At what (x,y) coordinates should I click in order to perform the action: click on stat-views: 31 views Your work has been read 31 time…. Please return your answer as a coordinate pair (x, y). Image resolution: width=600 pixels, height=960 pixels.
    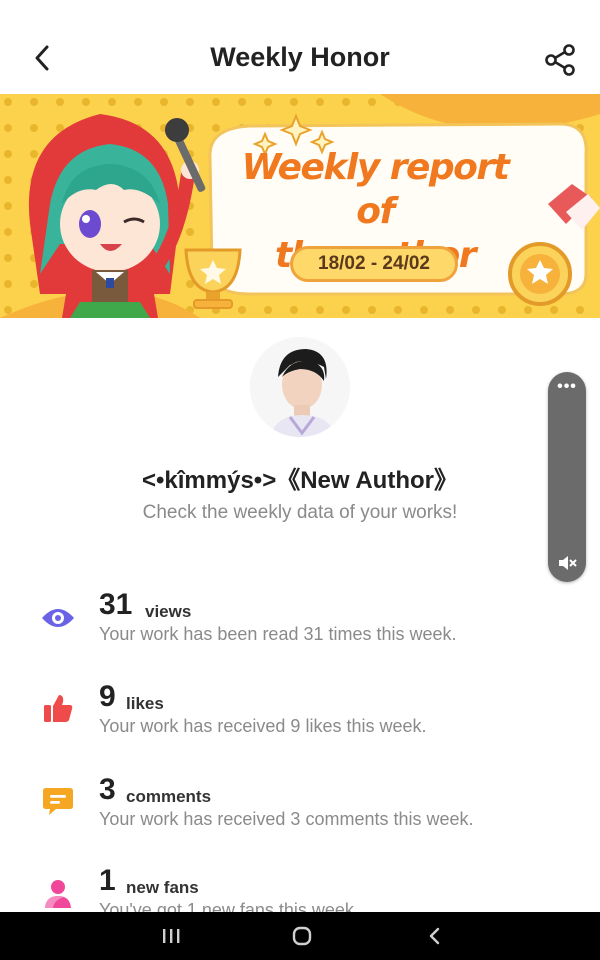
    Looking at the image, I should click on (300, 630).